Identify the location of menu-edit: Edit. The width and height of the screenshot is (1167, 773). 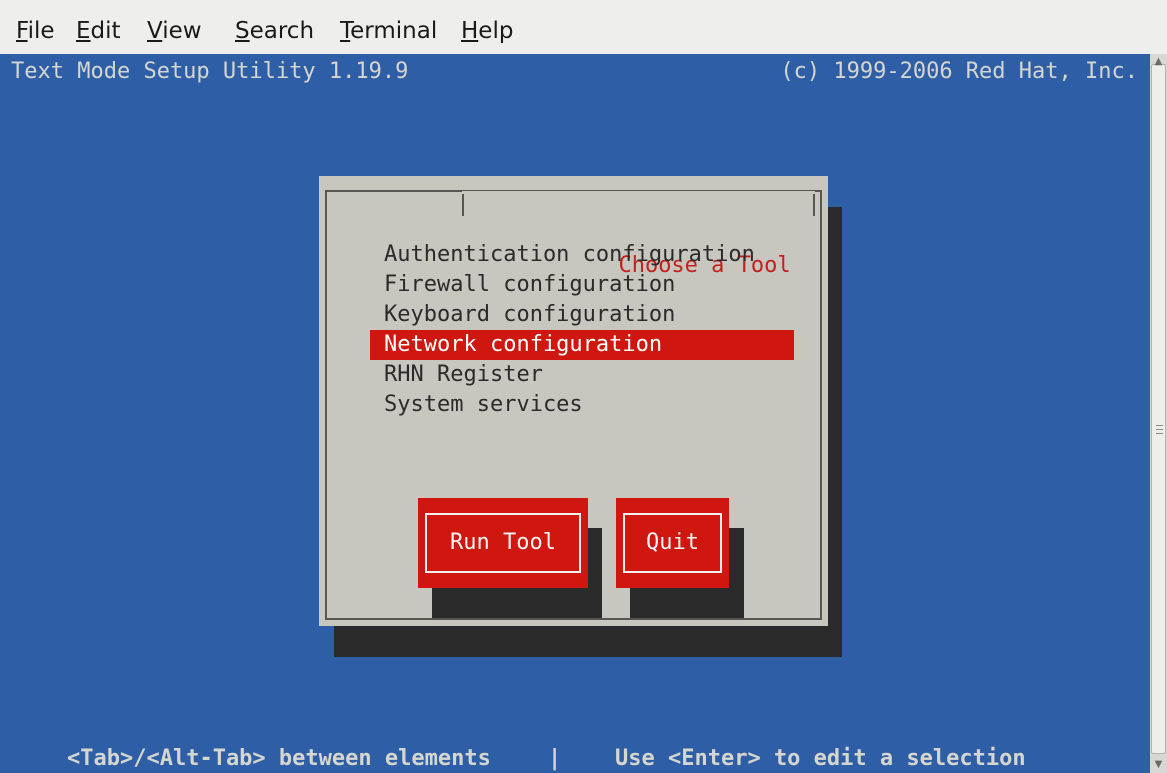
(98, 31).